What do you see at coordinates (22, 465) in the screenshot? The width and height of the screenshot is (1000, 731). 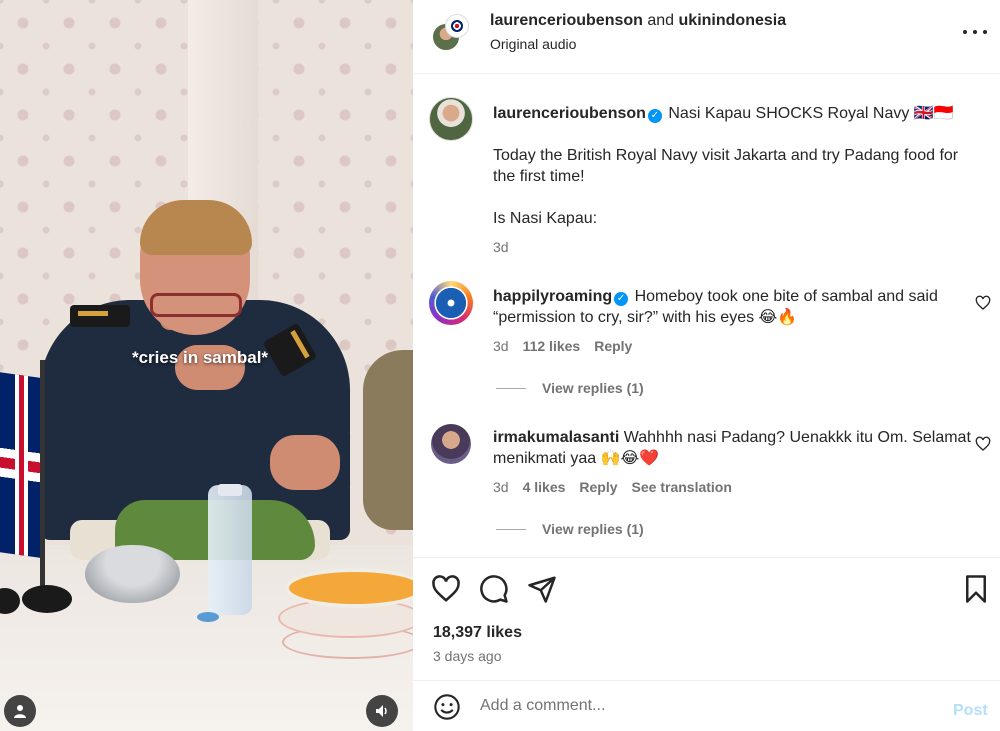 I see `union-jack-flag` at bounding box center [22, 465].